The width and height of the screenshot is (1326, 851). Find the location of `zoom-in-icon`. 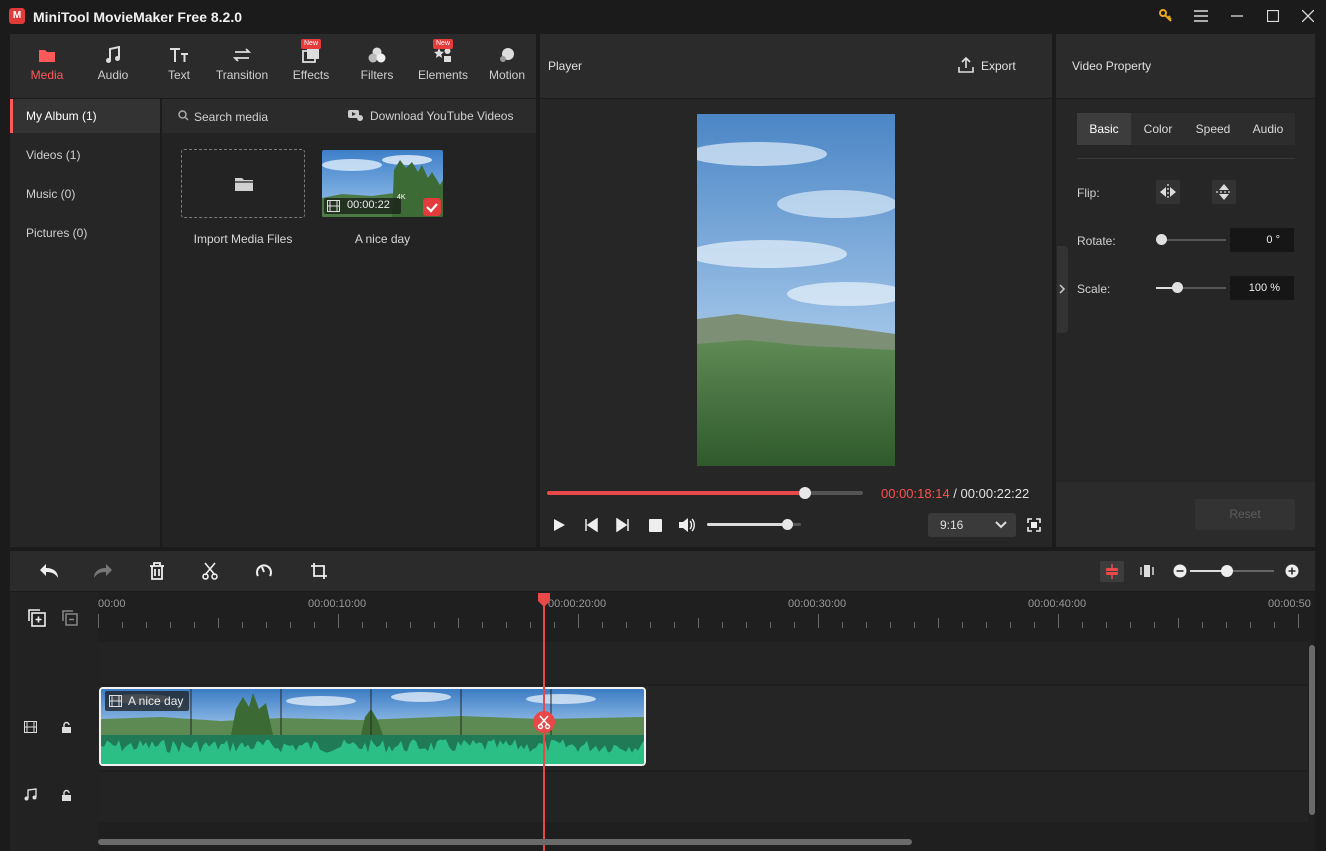

zoom-in-icon is located at coordinates (1292, 571).